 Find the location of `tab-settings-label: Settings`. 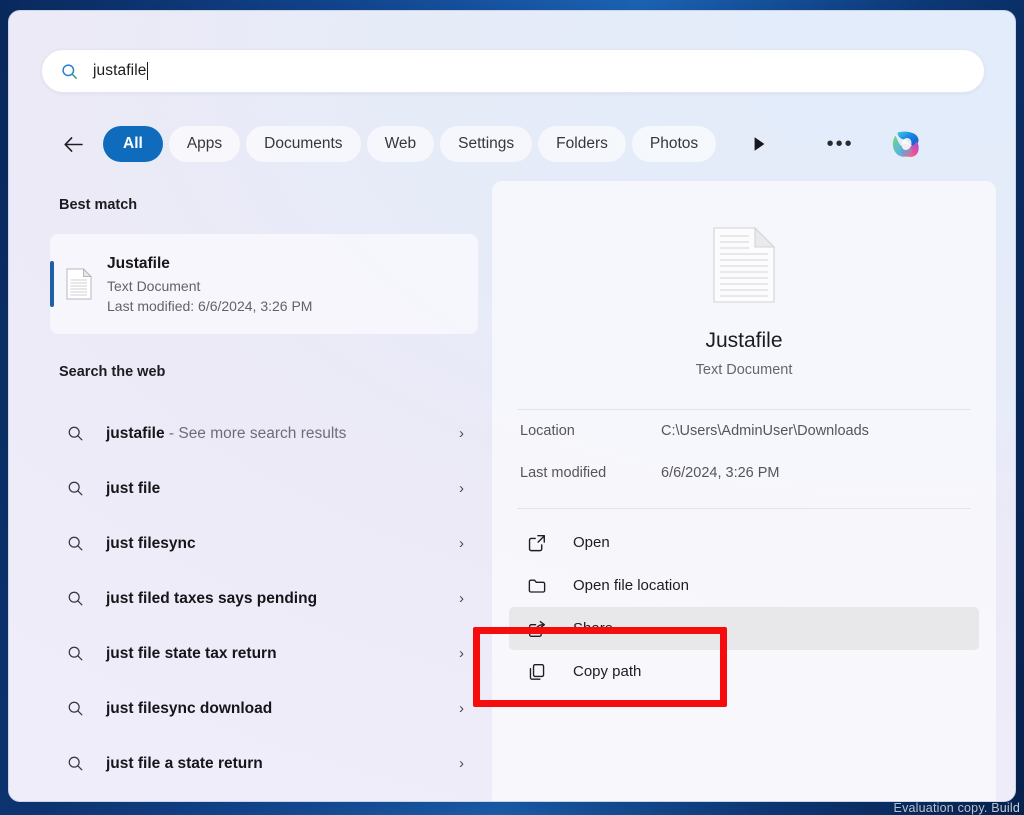

tab-settings-label: Settings is located at coordinates (486, 143).